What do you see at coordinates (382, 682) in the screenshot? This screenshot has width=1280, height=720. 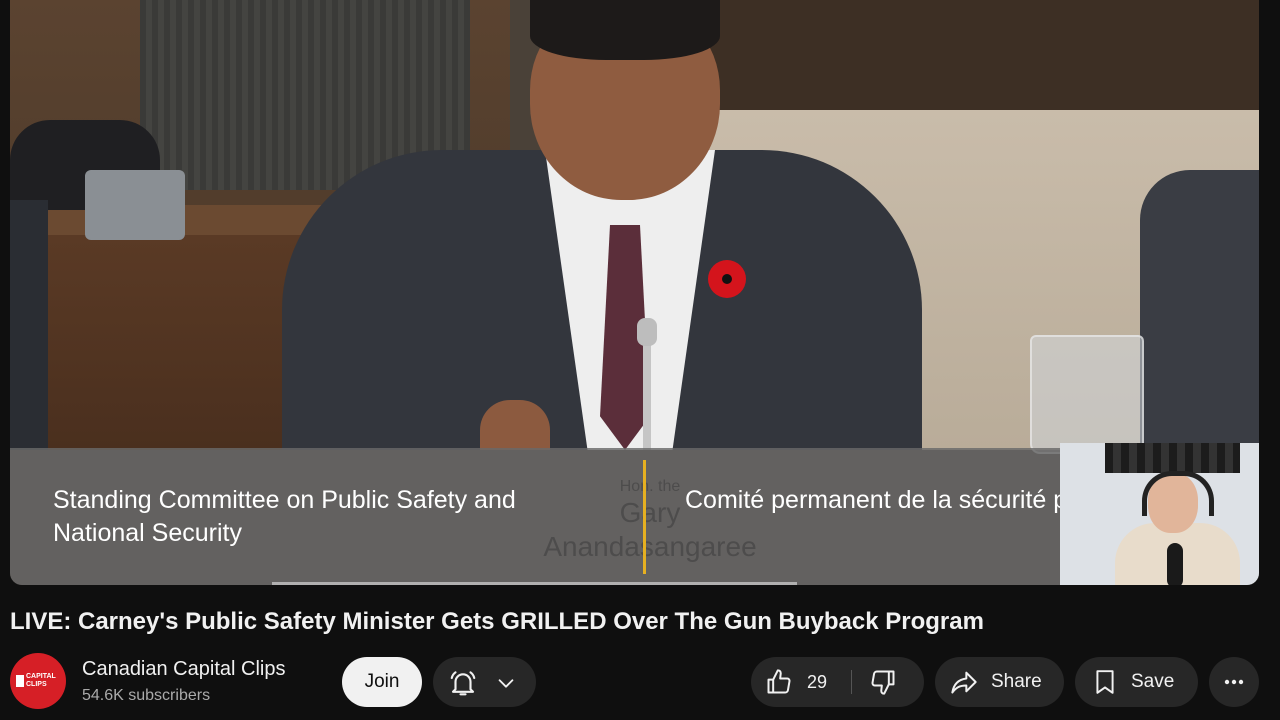 I see `join-button: Join` at bounding box center [382, 682].